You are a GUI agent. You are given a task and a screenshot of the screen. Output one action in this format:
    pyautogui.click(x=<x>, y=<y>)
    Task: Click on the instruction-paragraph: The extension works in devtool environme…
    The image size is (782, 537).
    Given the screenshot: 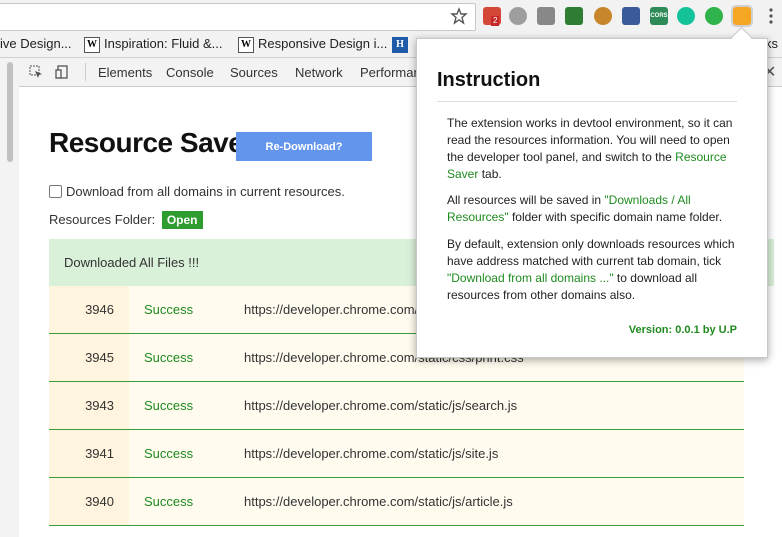 What is the action you would take?
    pyautogui.click(x=590, y=148)
    